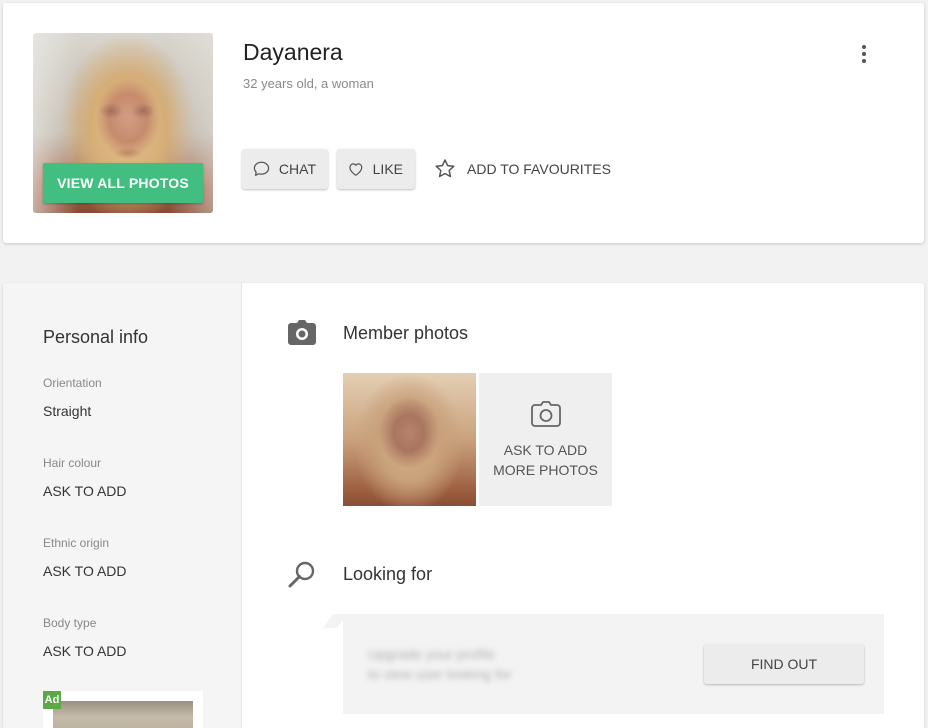 This screenshot has width=928, height=728. Describe the element at coordinates (123, 714) in the screenshot. I see `ad-image` at that location.